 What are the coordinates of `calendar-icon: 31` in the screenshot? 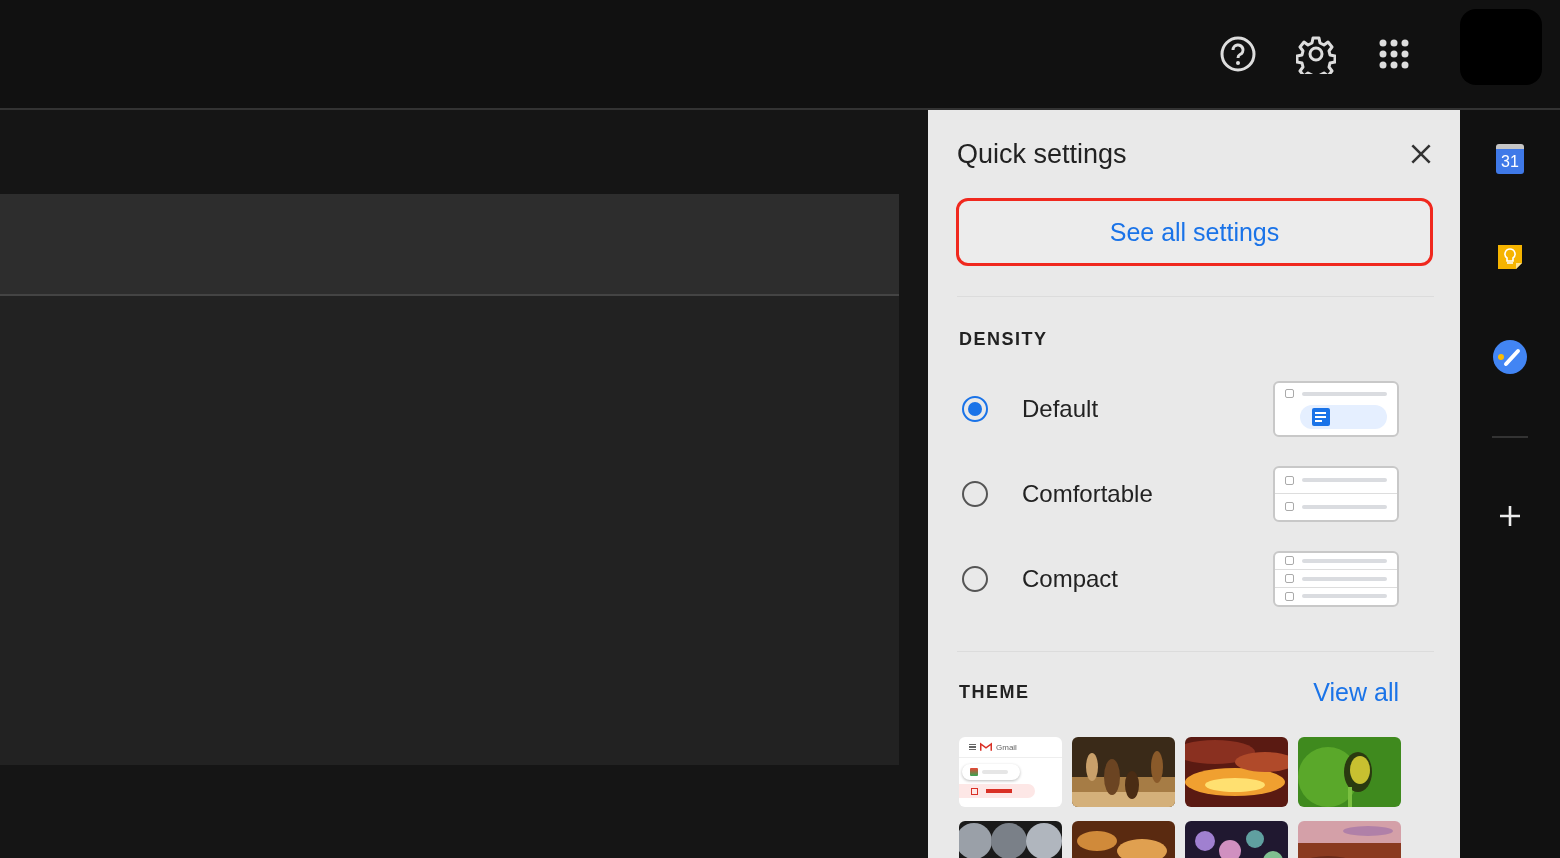 It's located at (1510, 159).